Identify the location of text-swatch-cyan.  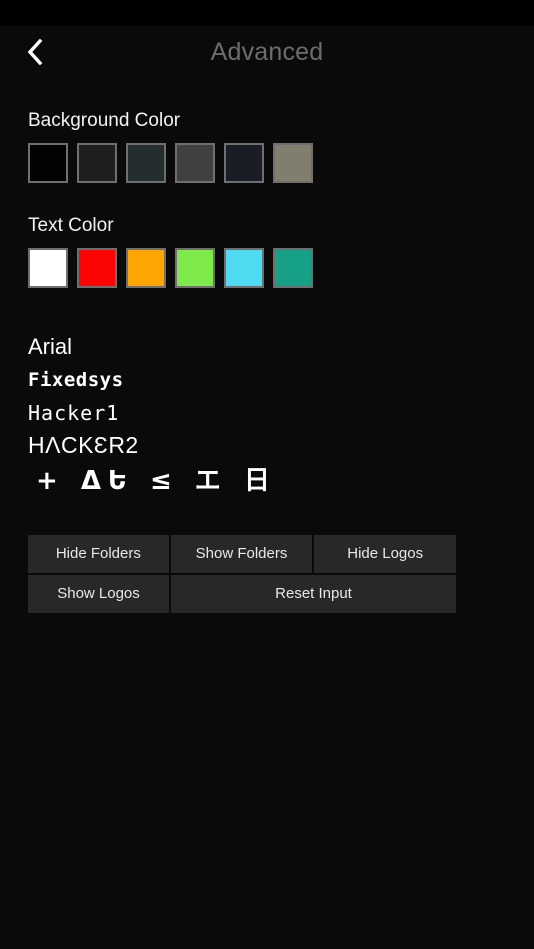
(244, 268).